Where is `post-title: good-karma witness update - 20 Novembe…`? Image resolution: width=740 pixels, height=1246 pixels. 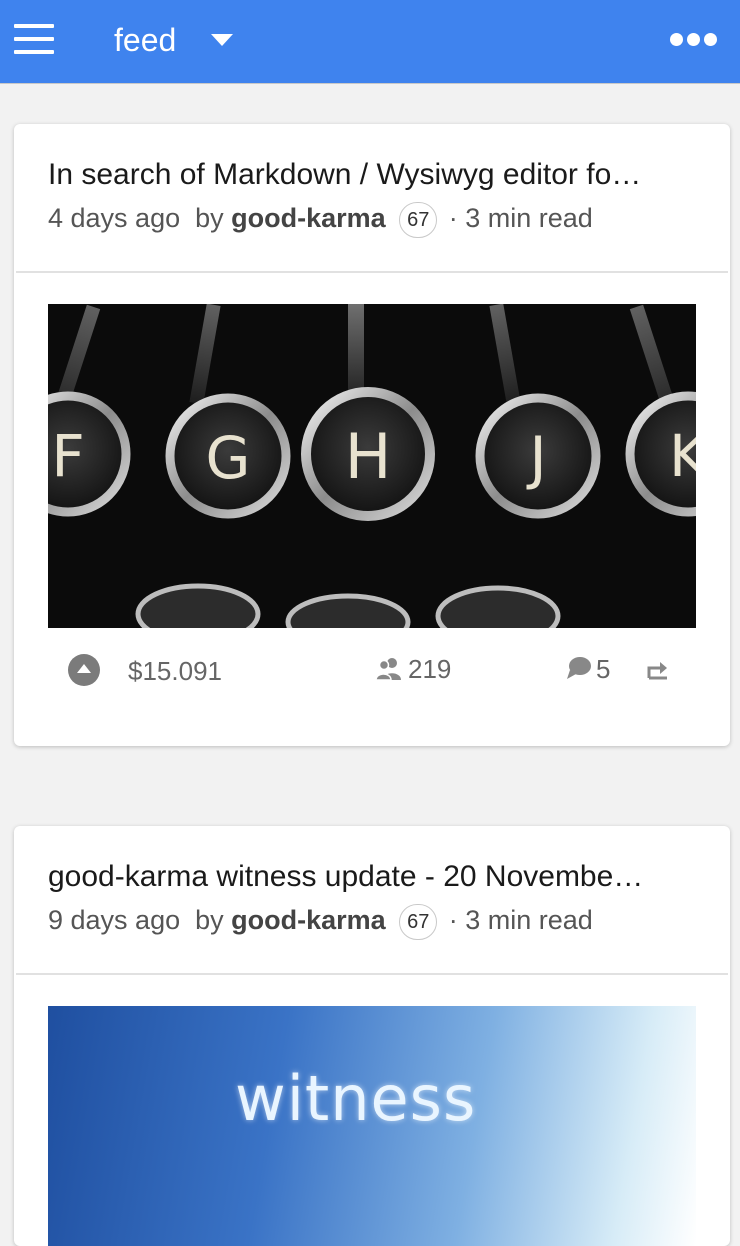
post-title: good-karma witness update - 20 Novembe… is located at coordinates (373, 877).